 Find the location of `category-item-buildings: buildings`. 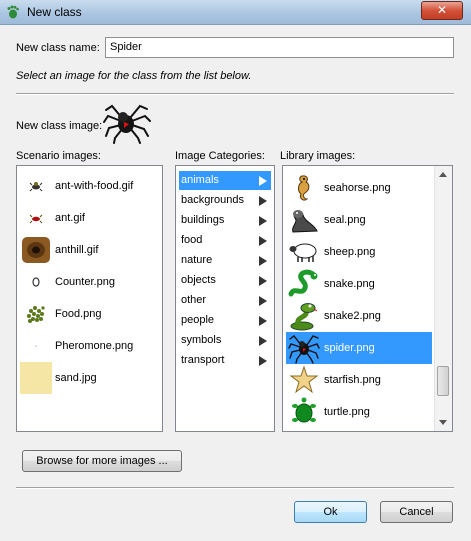

category-item-buildings: buildings is located at coordinates (225, 220).